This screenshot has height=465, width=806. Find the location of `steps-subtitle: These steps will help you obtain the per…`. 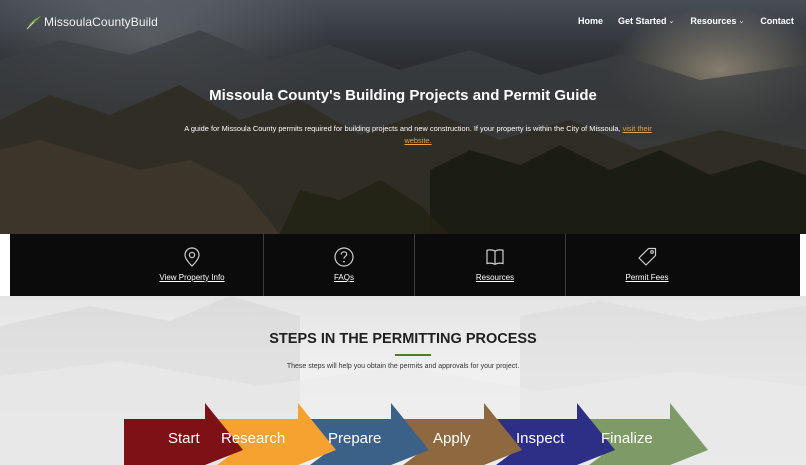

steps-subtitle: These steps will help you obtain the per… is located at coordinates (403, 366).